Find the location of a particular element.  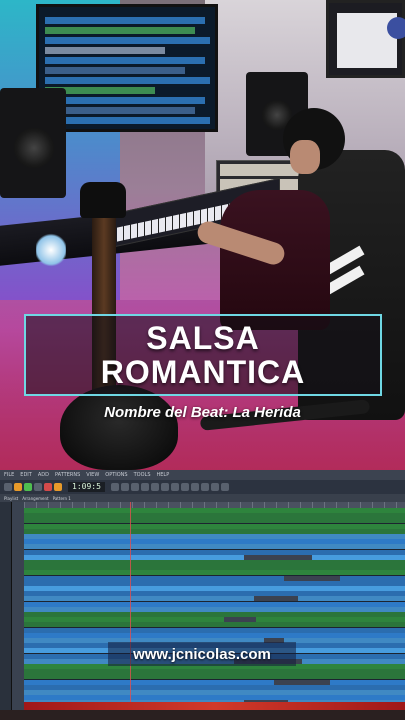

record-button is located at coordinates (48, 487).